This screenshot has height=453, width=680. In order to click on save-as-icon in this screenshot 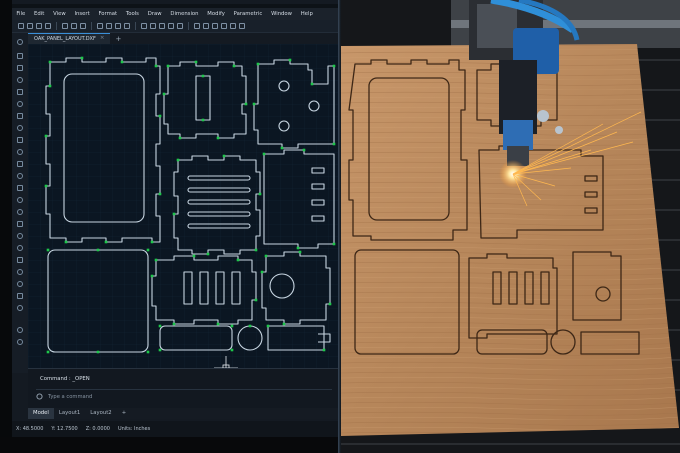, I will do `click(48, 26)`.